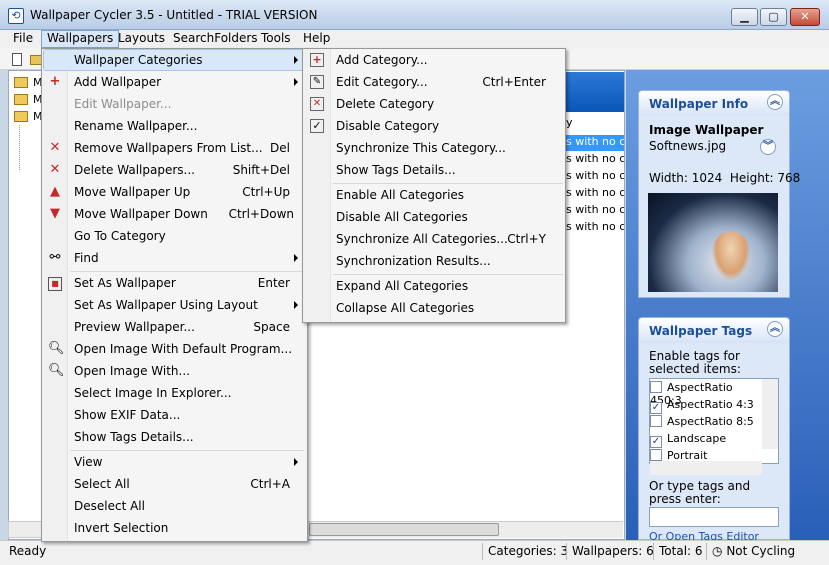  Describe the element at coordinates (699, 104) in the screenshot. I see `wallpaper-info-title: Wallpaper Info` at that location.